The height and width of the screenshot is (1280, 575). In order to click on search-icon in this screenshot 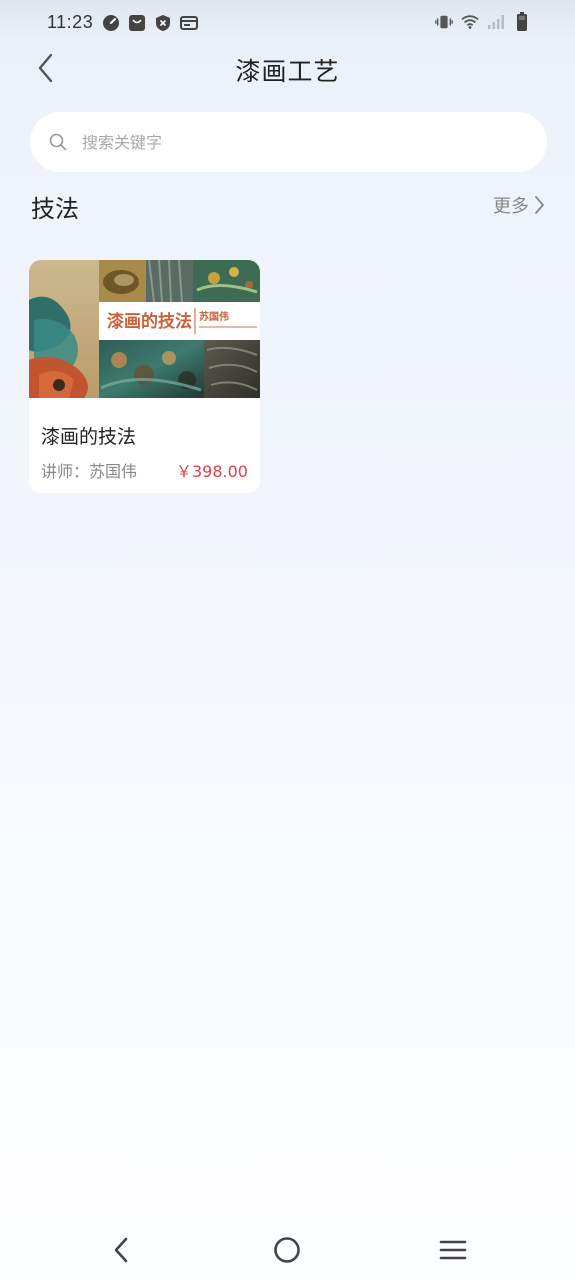, I will do `click(58, 142)`.